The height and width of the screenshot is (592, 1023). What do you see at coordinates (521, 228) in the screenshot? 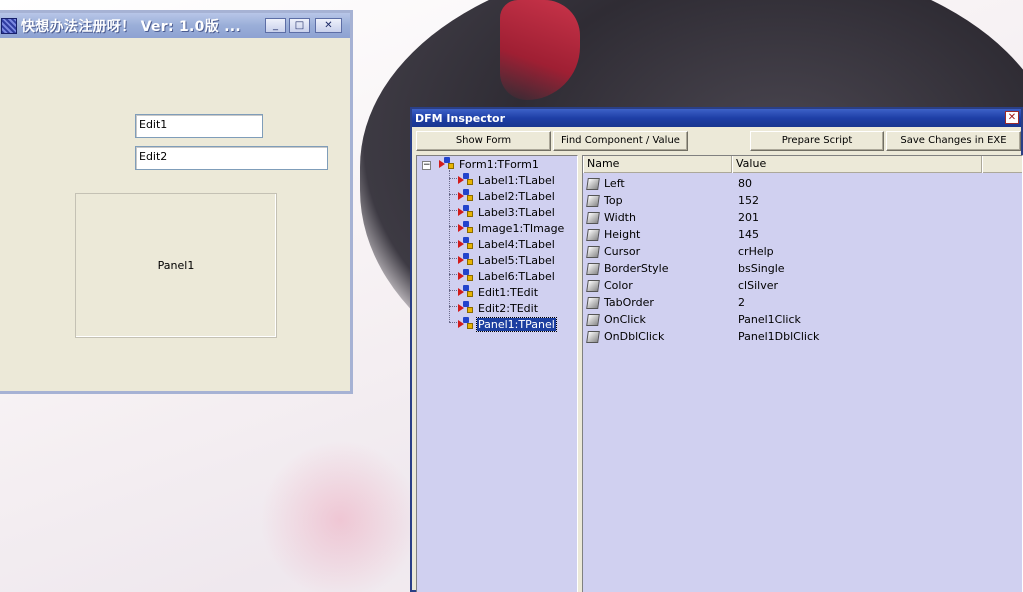
I see `tree-node-label: Image1:TImage` at bounding box center [521, 228].